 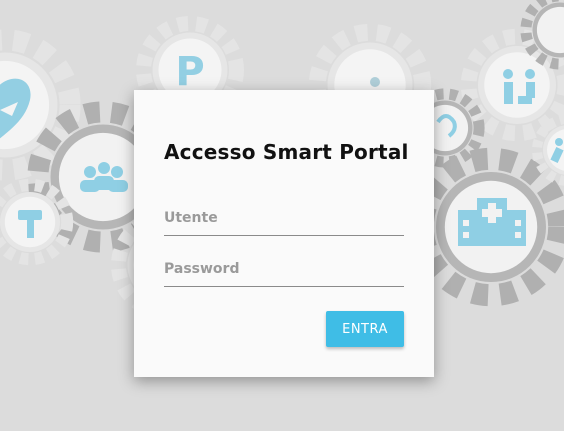 What do you see at coordinates (284, 221) in the screenshot?
I see `username-input` at bounding box center [284, 221].